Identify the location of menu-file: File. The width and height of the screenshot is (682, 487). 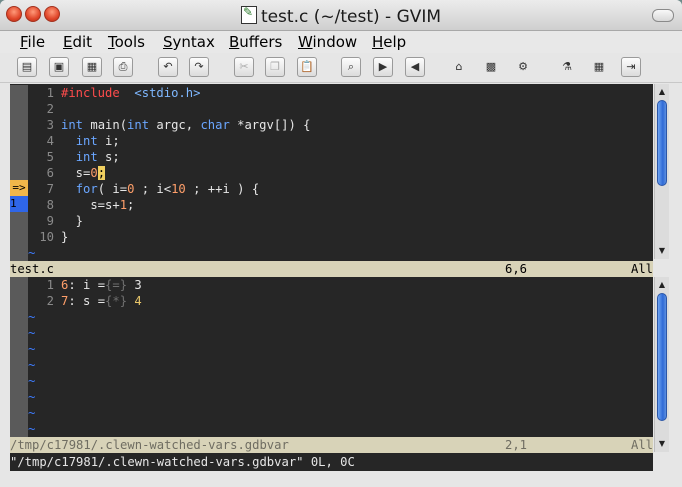
(32, 42).